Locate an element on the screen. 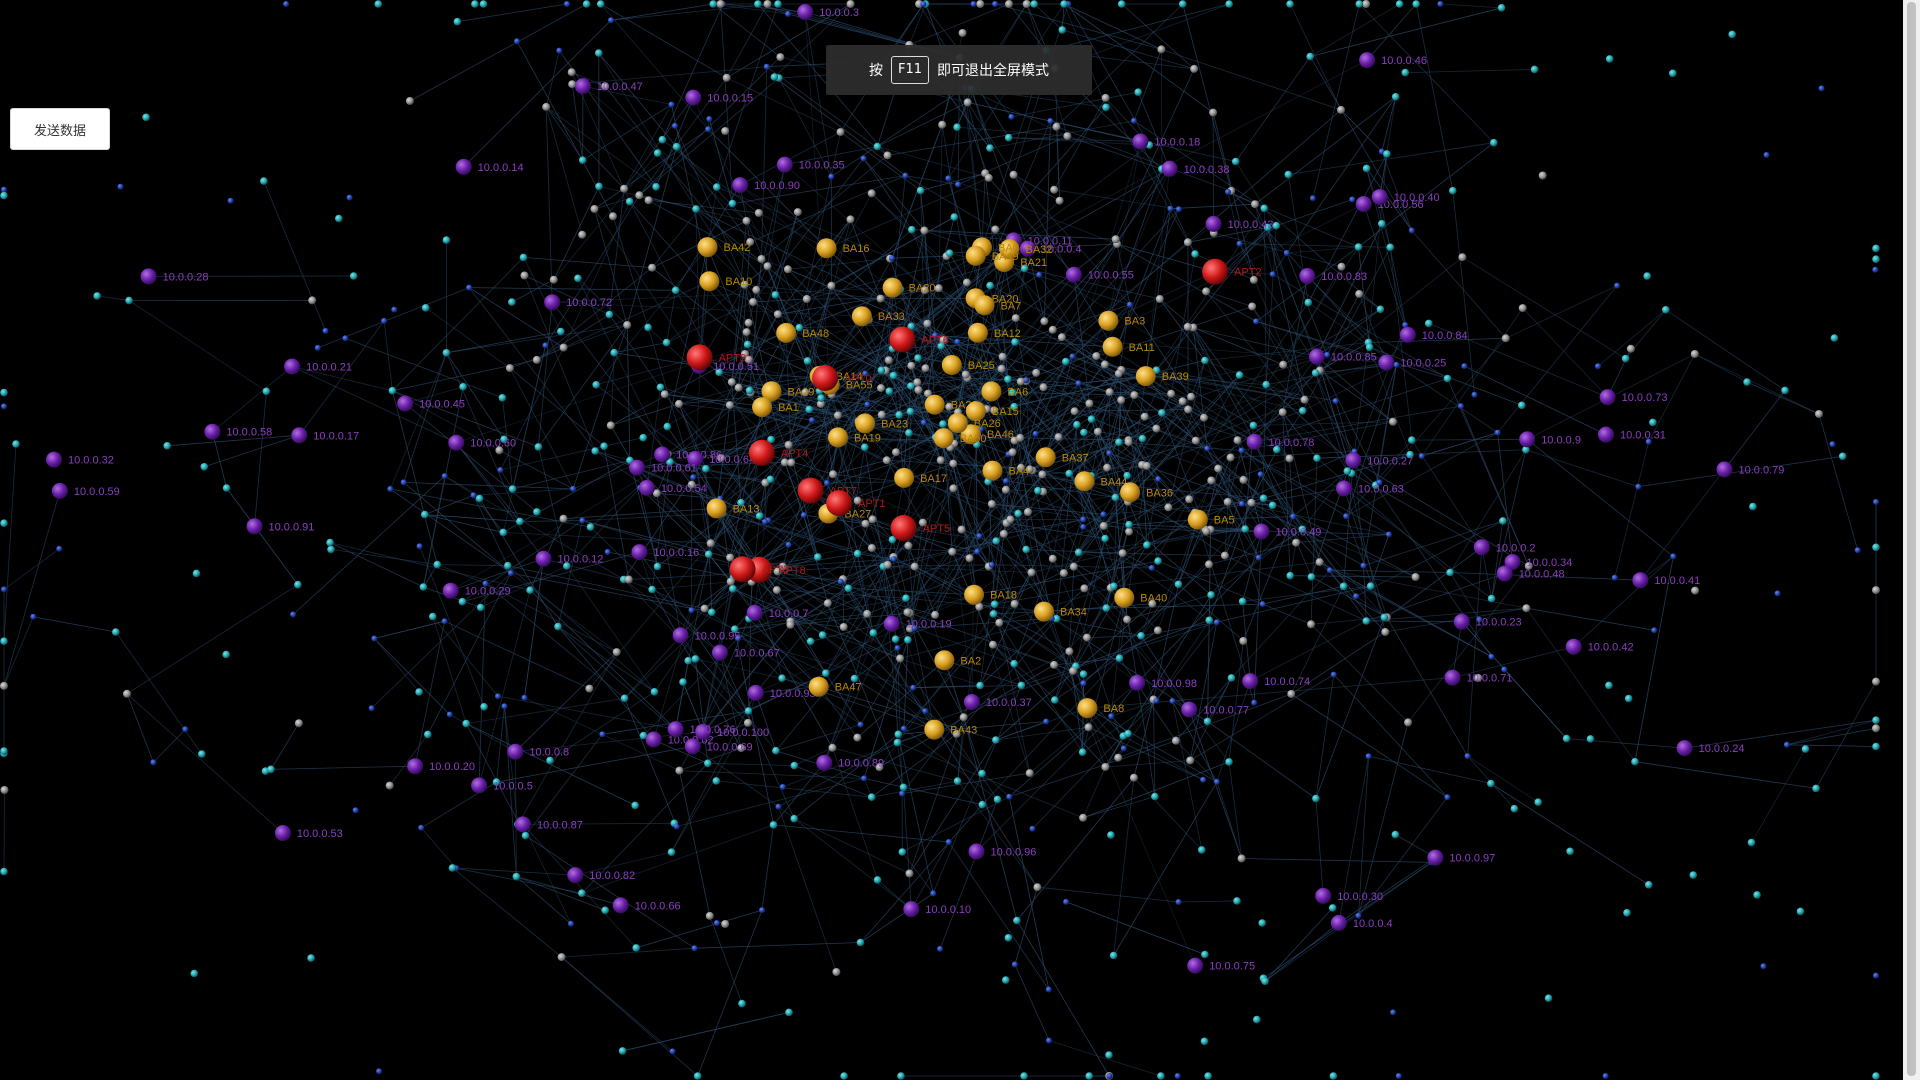  host-node: 10.0.0.12 is located at coordinates (569, 558).